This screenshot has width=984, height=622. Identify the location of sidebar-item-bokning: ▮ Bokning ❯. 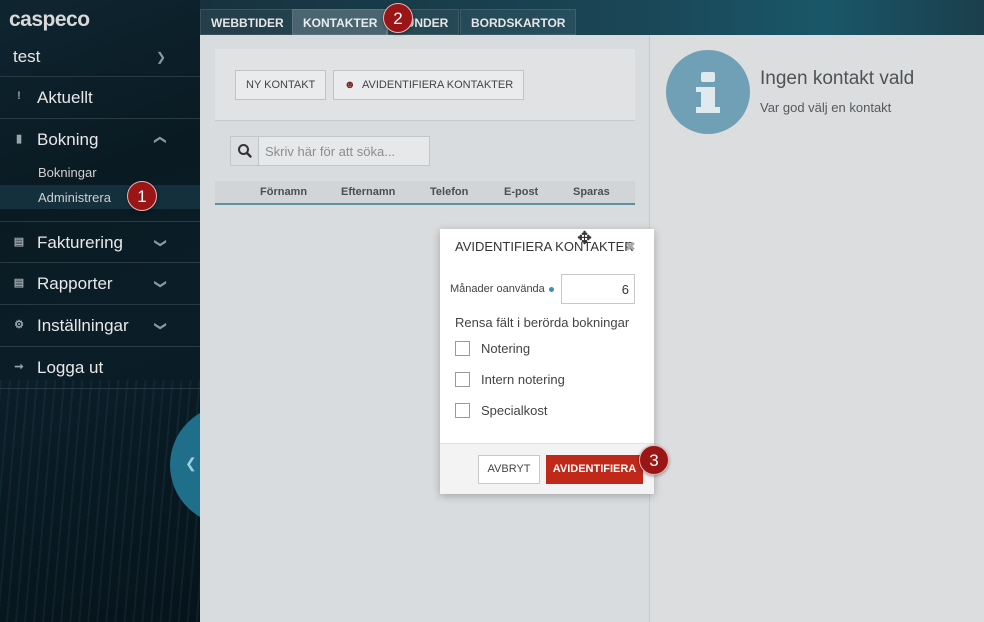
(100, 140).